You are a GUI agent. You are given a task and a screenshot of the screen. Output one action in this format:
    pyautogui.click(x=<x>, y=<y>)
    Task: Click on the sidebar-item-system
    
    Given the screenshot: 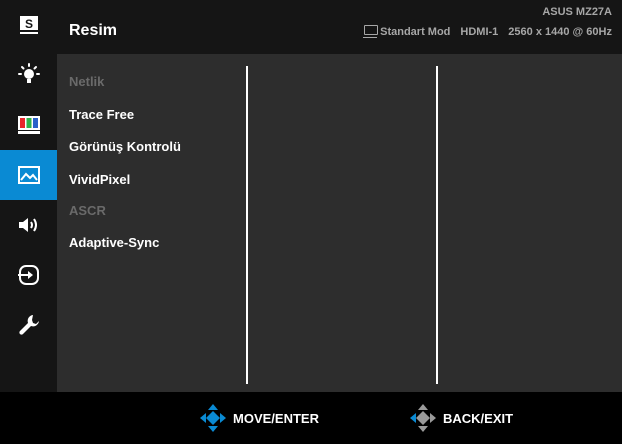 What is the action you would take?
    pyautogui.click(x=28, y=325)
    